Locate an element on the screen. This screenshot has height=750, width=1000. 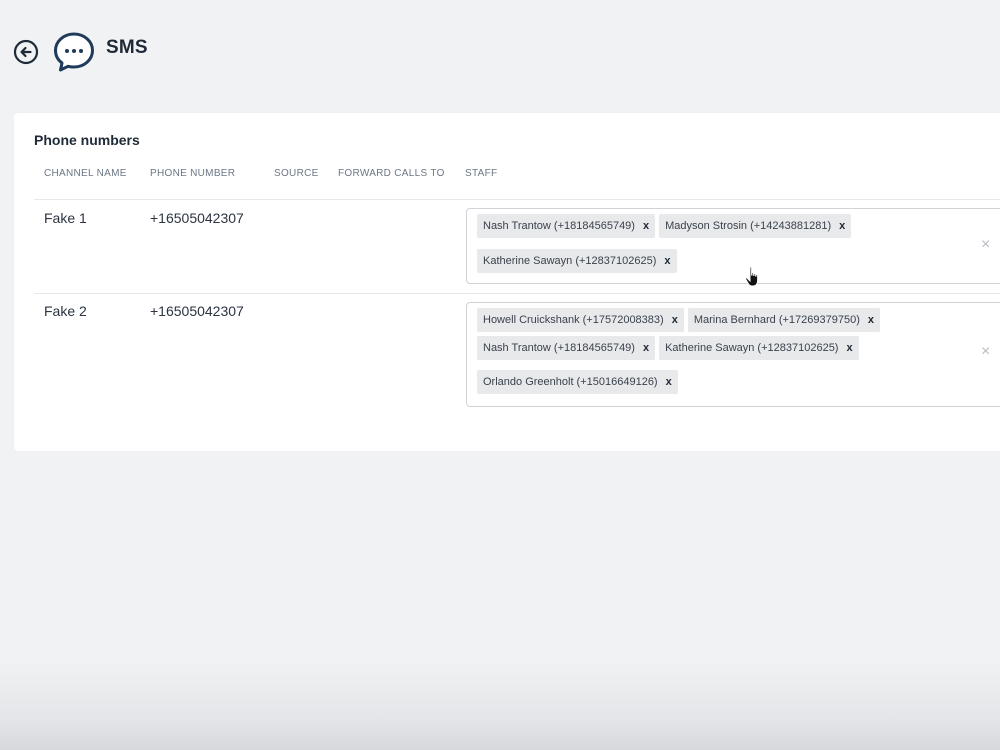
column-header-phone-number: PHONE NUMBER is located at coordinates (193, 173).